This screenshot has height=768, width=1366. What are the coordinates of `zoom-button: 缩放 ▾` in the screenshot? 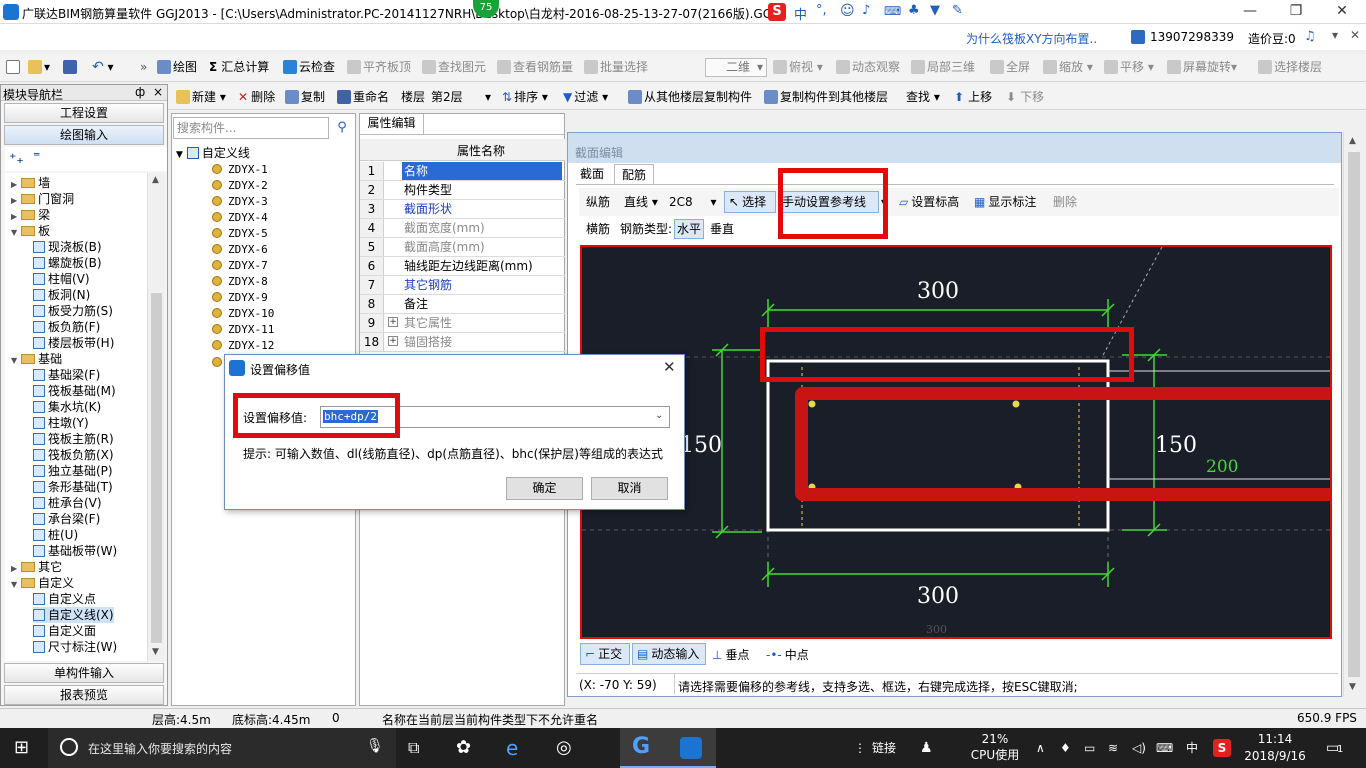 It's located at (1068, 67).